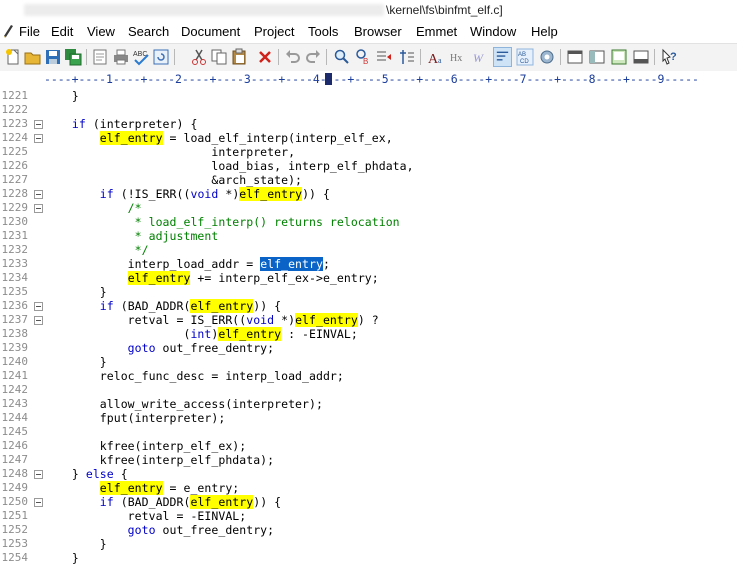  What do you see at coordinates (53, 57) in the screenshot?
I see `save-icon` at bounding box center [53, 57].